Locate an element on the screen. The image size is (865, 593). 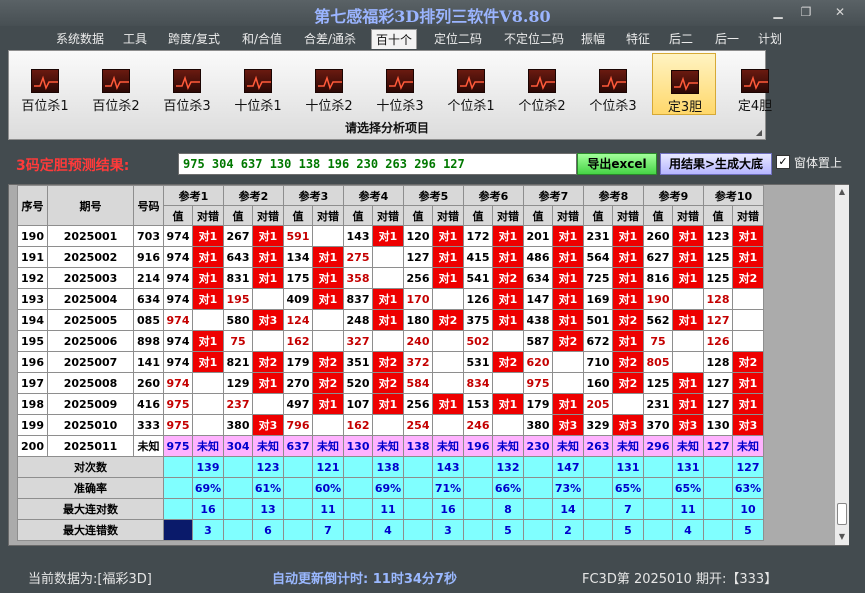
cell-ref-hit: 对3 is located at coordinates (268, 320).